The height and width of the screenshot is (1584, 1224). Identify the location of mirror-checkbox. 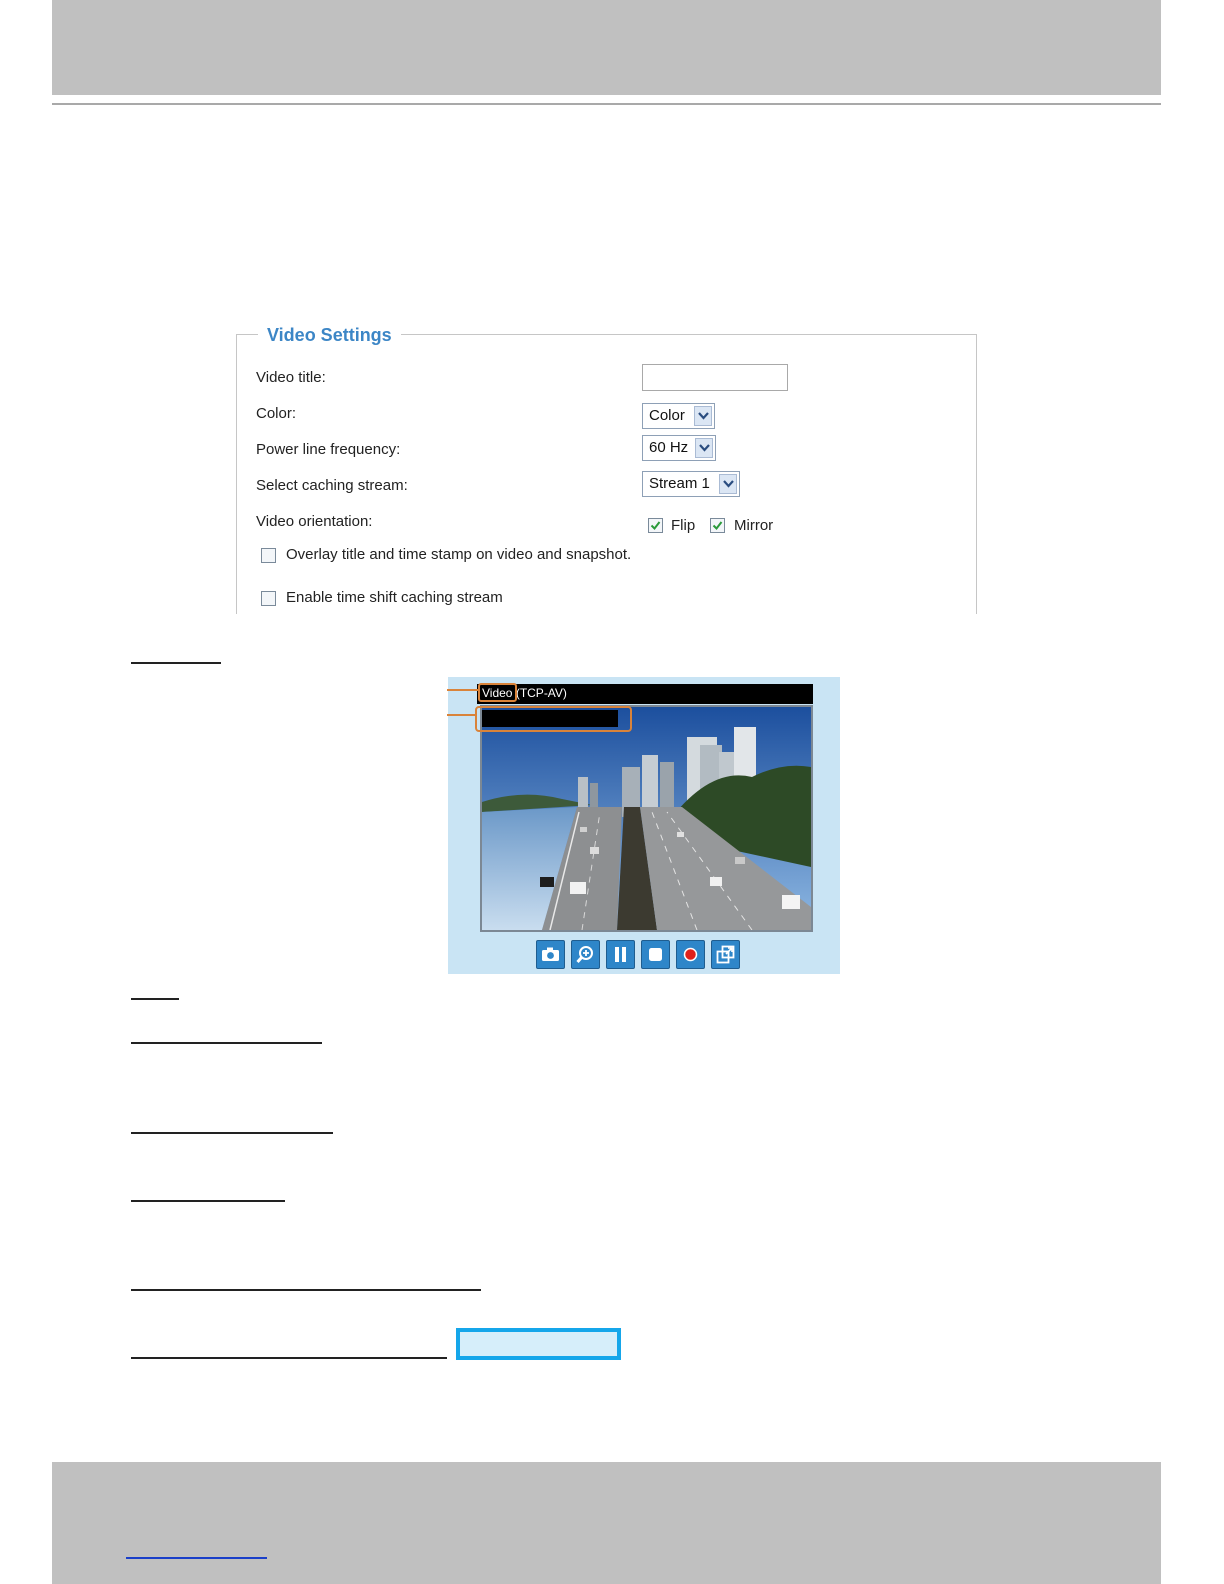
(717, 525).